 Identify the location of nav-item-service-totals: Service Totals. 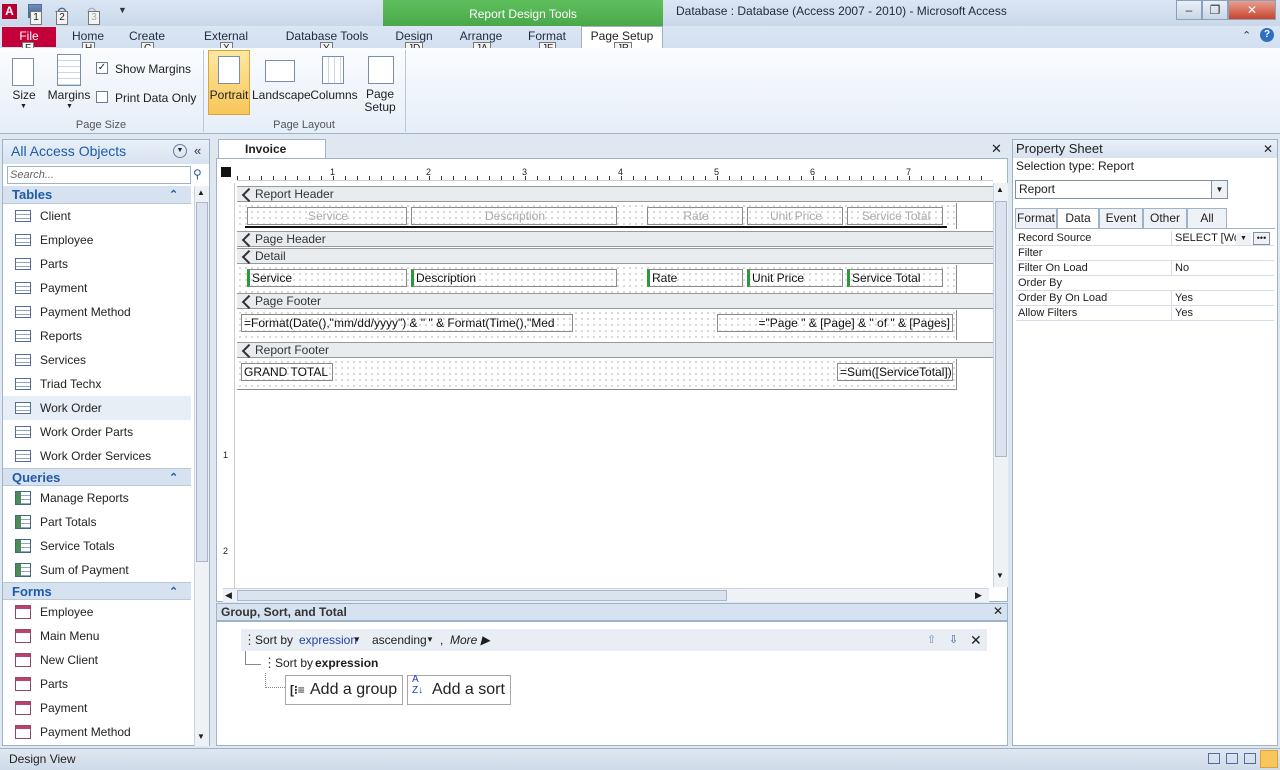
(97, 546).